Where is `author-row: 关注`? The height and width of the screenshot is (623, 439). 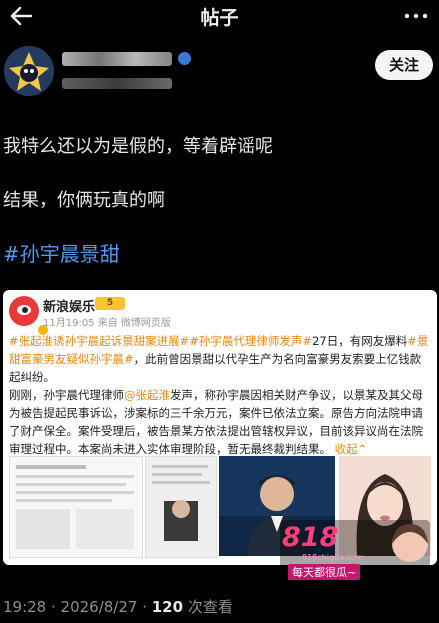 author-row: 关注 is located at coordinates (219, 73).